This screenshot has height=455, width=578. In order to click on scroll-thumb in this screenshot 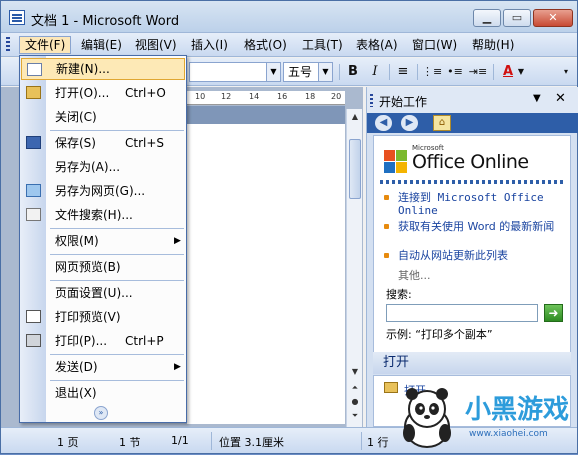, I will do `click(355, 169)`.